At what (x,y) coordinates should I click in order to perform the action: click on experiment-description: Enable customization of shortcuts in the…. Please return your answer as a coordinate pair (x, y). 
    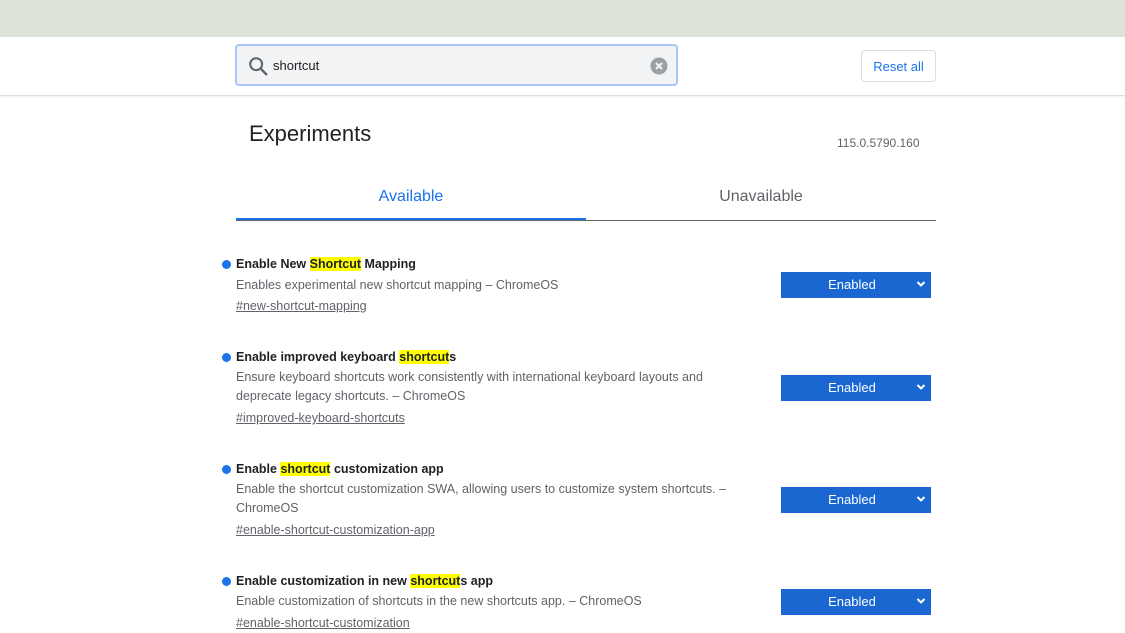
    Looking at the image, I should click on (439, 601).